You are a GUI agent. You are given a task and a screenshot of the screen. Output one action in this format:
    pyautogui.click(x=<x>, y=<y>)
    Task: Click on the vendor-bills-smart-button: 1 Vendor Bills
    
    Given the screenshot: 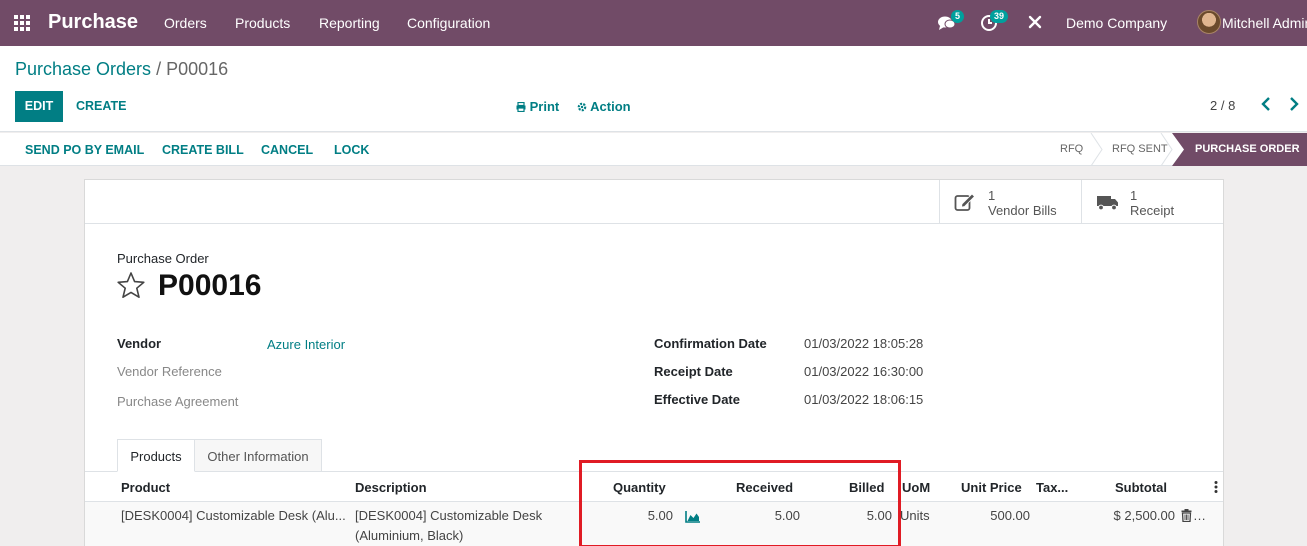 What is the action you would take?
    pyautogui.click(x=1010, y=202)
    